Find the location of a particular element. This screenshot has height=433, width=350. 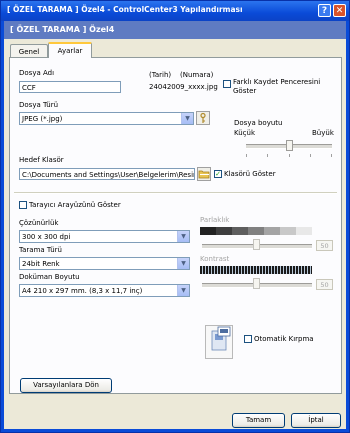

folder-browse-icon is located at coordinates (204, 174).